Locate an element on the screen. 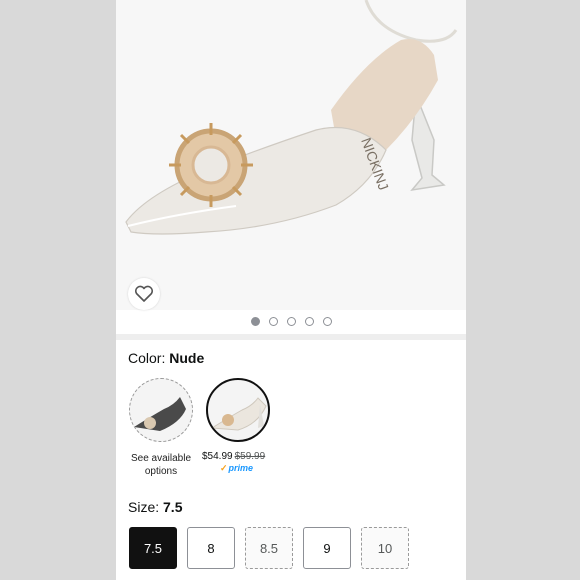 This screenshot has width=580, height=580. image-pager is located at coordinates (291, 321).